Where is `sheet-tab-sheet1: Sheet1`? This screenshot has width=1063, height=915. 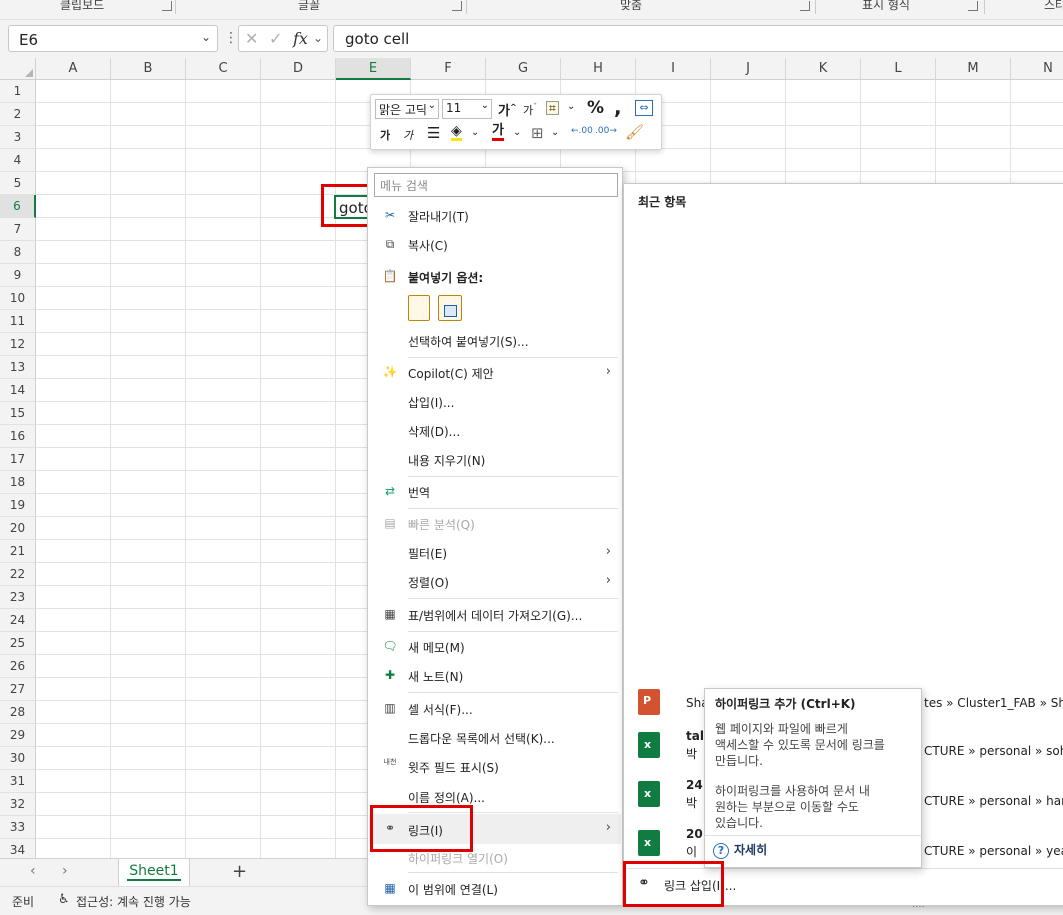 sheet-tab-sheet1: Sheet1 is located at coordinates (154, 872).